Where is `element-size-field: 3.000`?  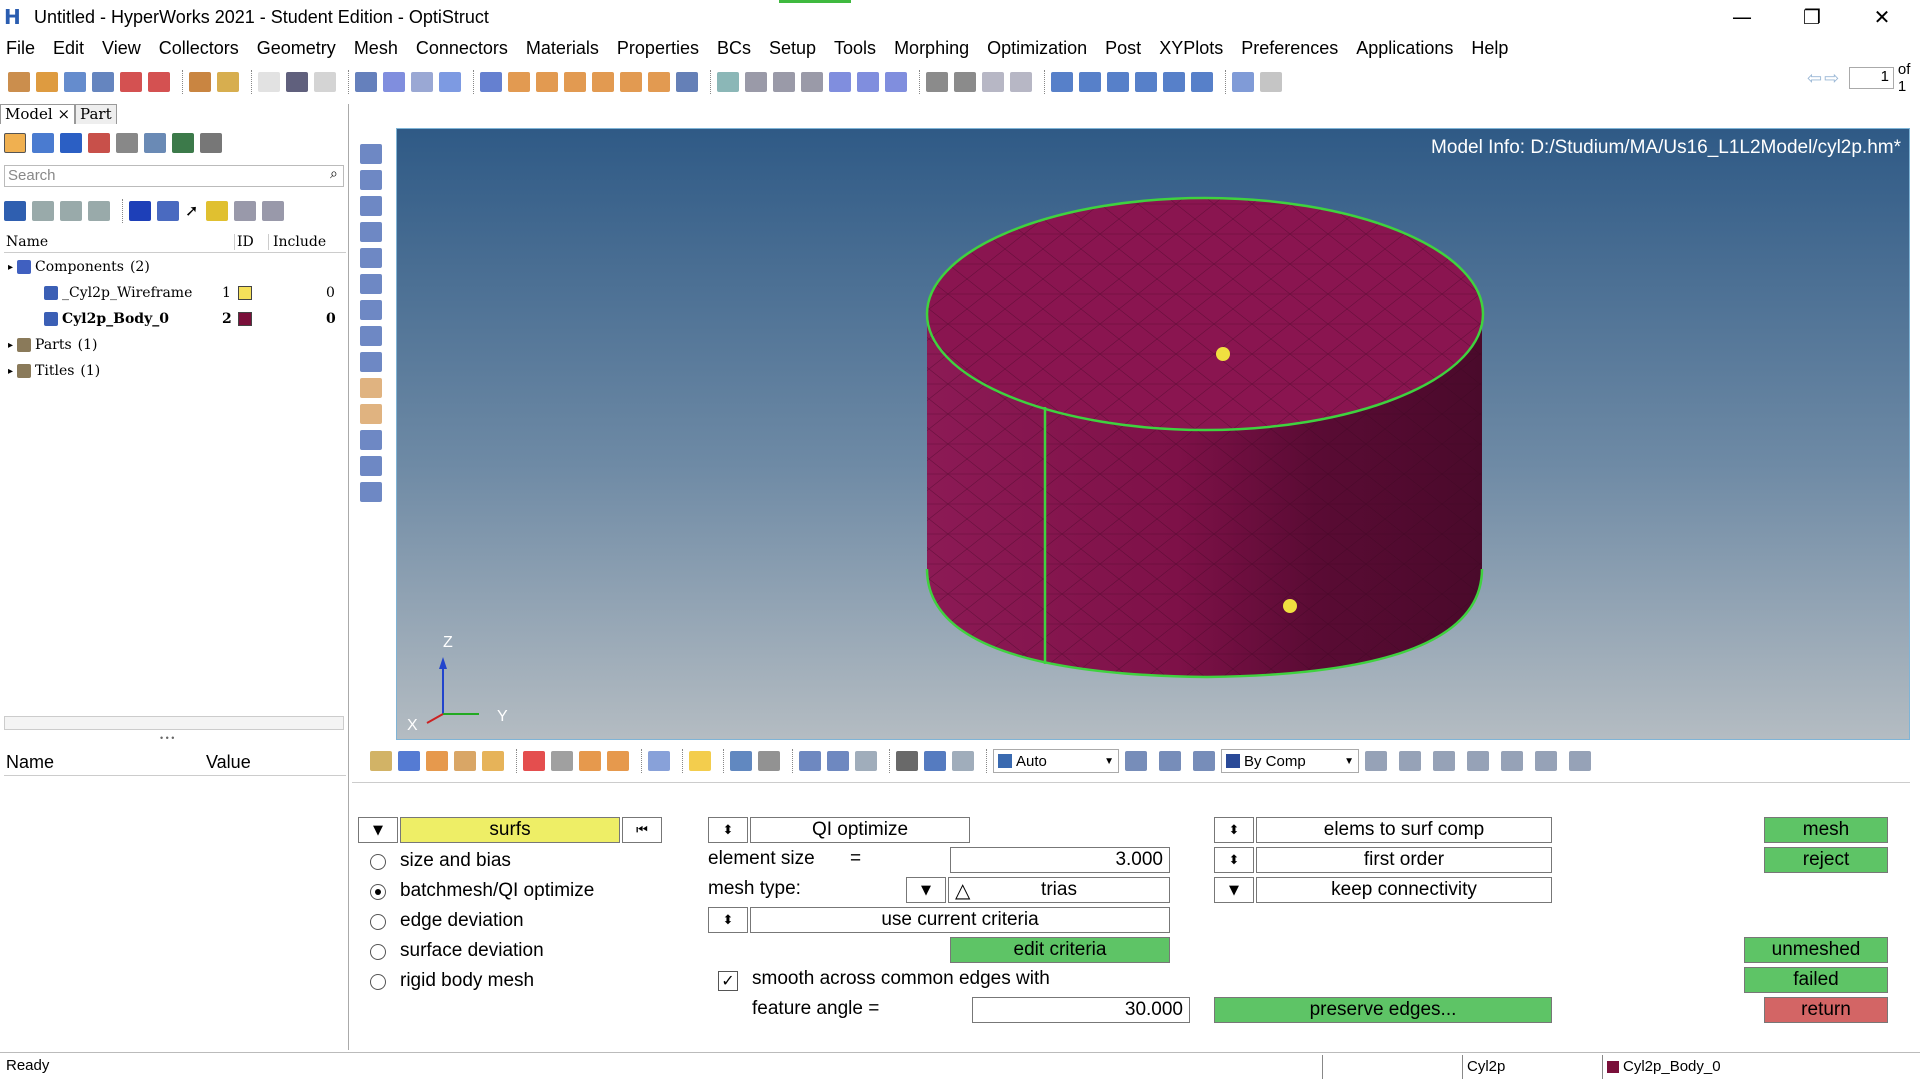
element-size-field: 3.000 is located at coordinates (1060, 860).